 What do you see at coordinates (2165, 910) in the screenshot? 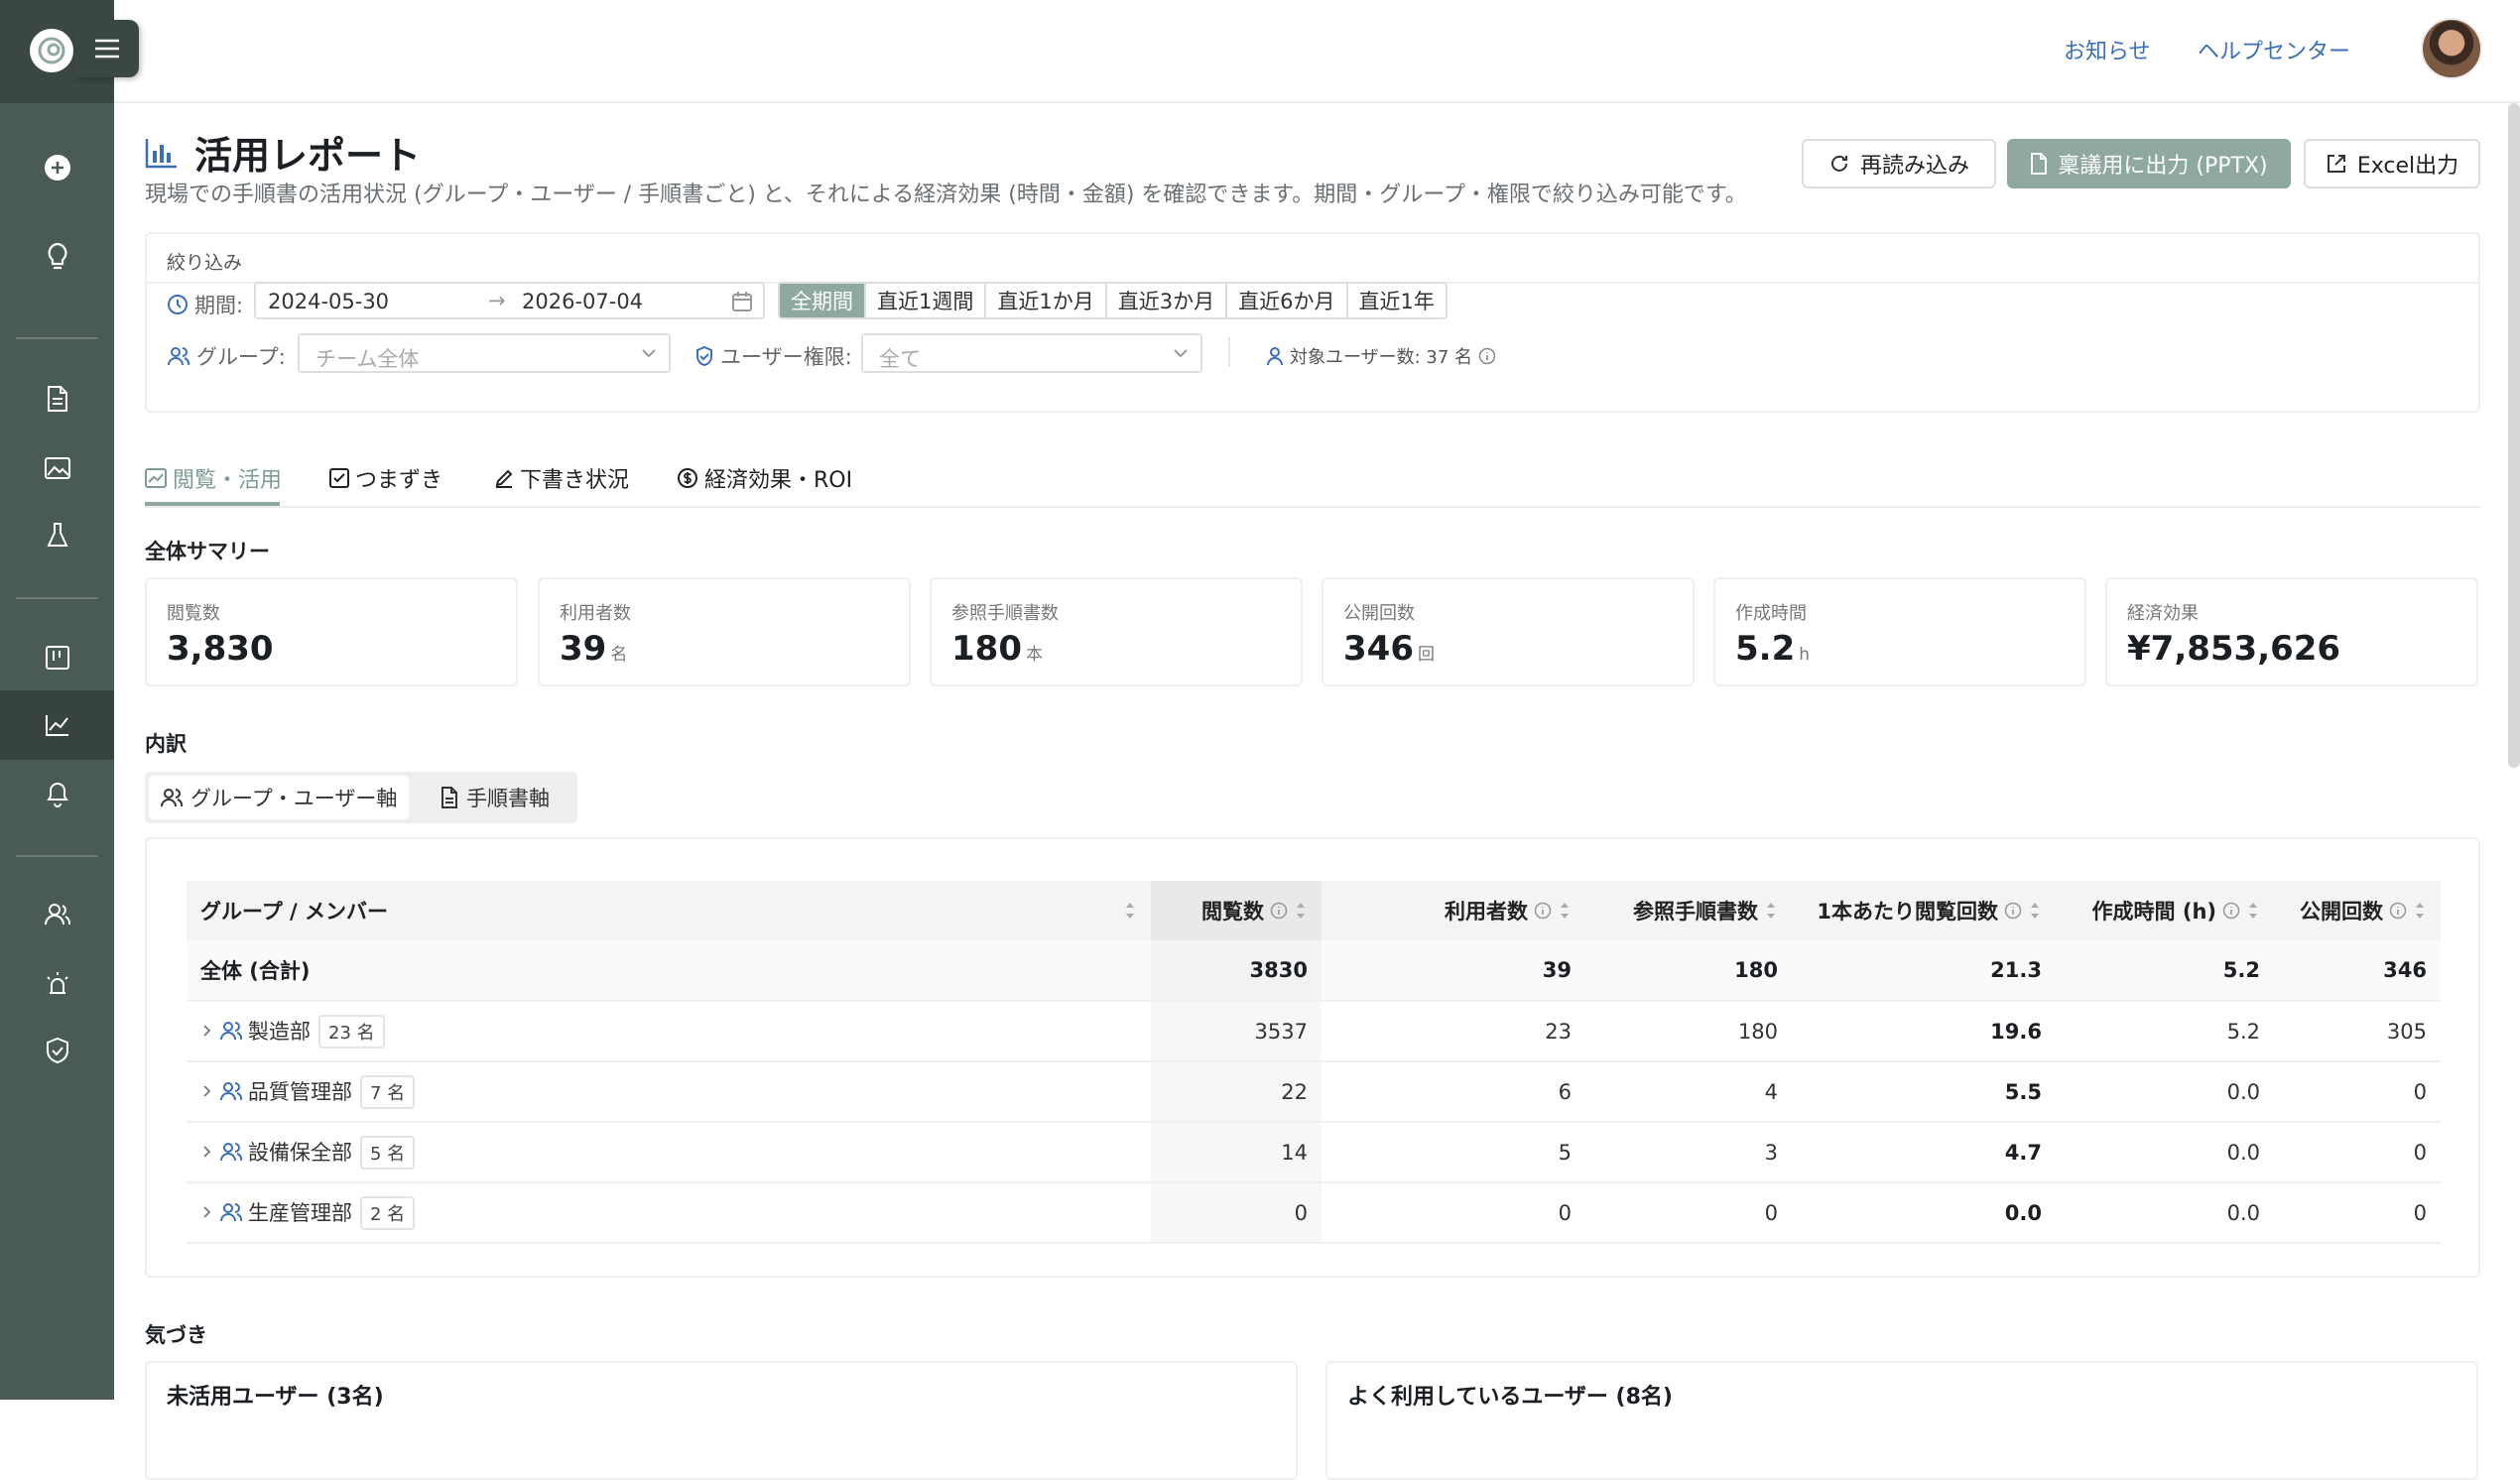
I see `column-header-hours: 作成時間 (h)` at bounding box center [2165, 910].